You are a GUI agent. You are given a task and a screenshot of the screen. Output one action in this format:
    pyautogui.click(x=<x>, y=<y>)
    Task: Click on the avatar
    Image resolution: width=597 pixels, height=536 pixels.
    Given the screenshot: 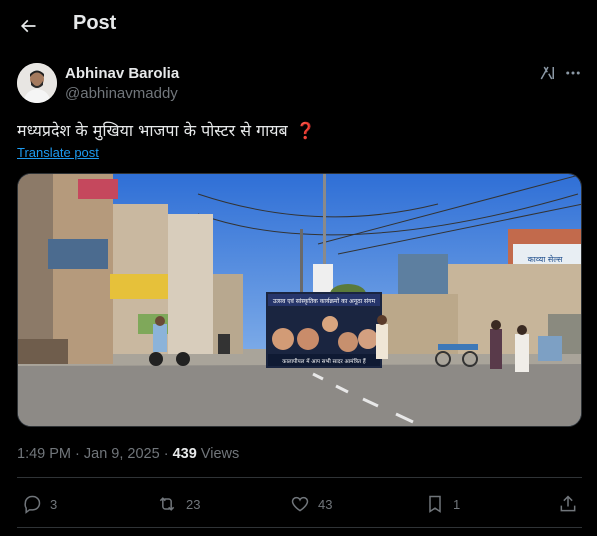 What is the action you would take?
    pyautogui.click(x=37, y=83)
    